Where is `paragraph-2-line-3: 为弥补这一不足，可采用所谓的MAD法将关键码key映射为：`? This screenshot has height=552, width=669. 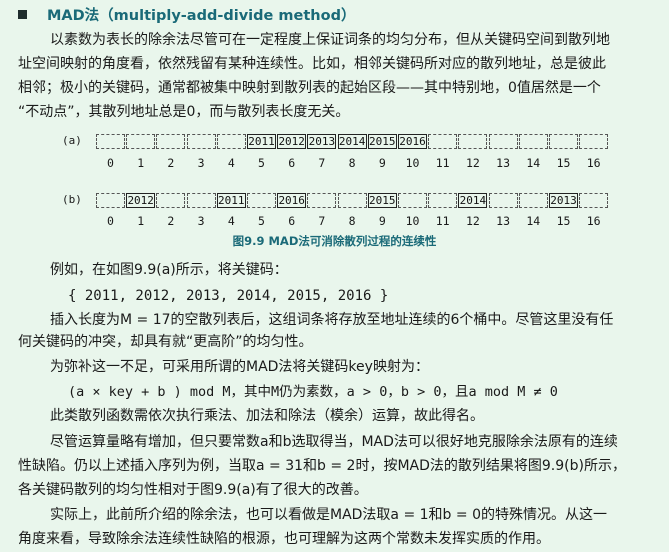
paragraph-2-line-3: 为弥补这一不足，可采用所谓的MAD法将关键码key映射为： is located at coordinates (239, 367).